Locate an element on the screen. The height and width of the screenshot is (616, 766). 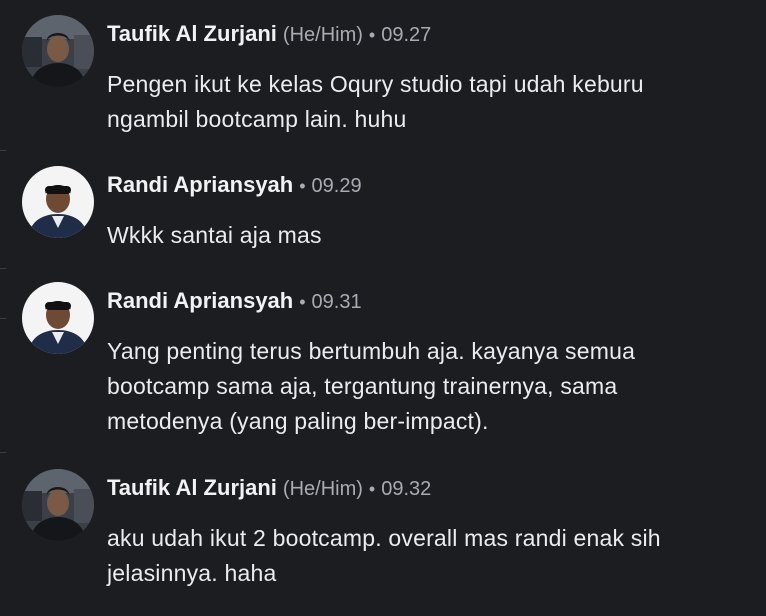
timestamp: 09.31 is located at coordinates (337, 302).